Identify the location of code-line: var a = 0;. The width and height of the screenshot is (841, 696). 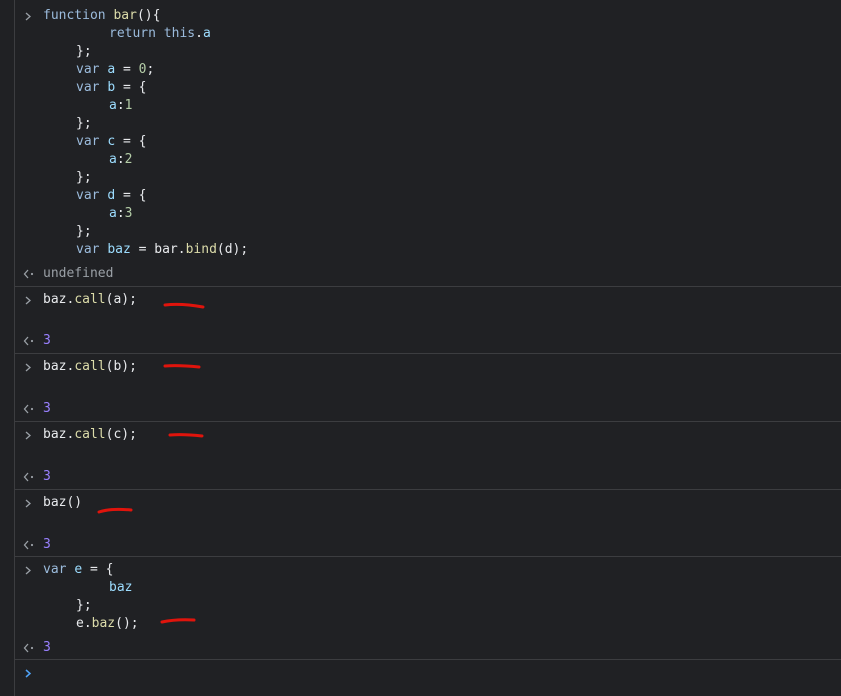
(115, 69).